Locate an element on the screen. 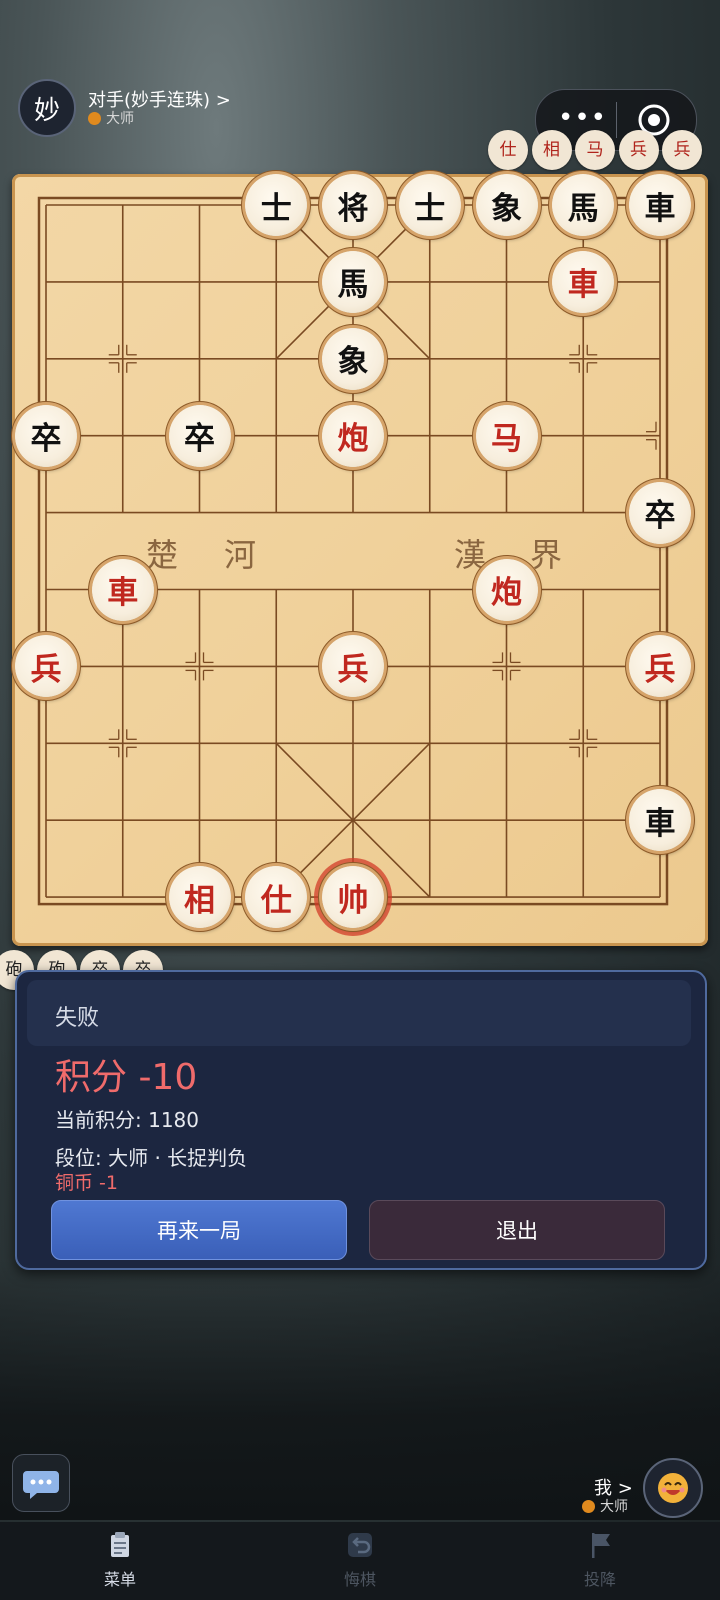  tab-menu: 菜单 is located at coordinates (120, 1561).